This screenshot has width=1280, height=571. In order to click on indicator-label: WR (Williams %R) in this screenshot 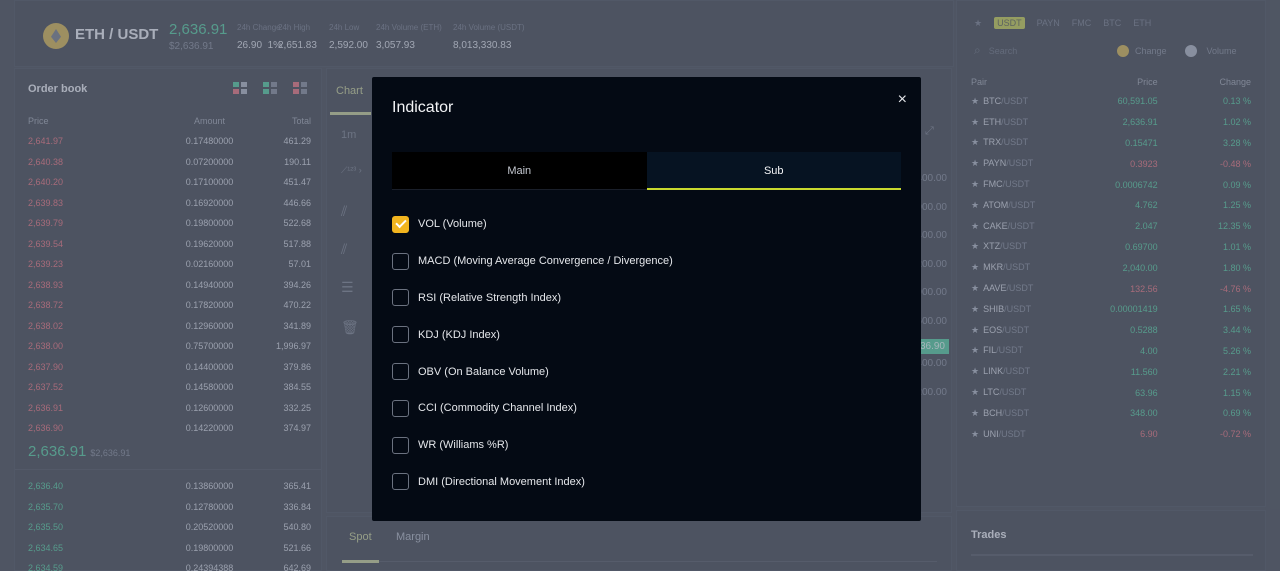, I will do `click(463, 445)`.